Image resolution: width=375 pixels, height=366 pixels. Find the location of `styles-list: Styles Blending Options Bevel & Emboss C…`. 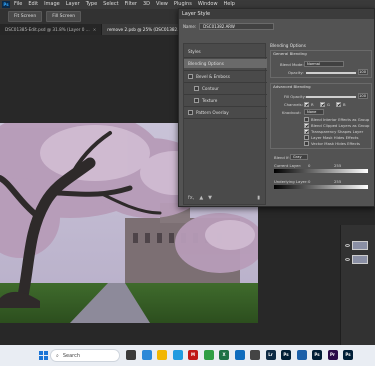

styles-list: Styles Blending Options Bevel & Emboss C… is located at coordinates (225, 124).